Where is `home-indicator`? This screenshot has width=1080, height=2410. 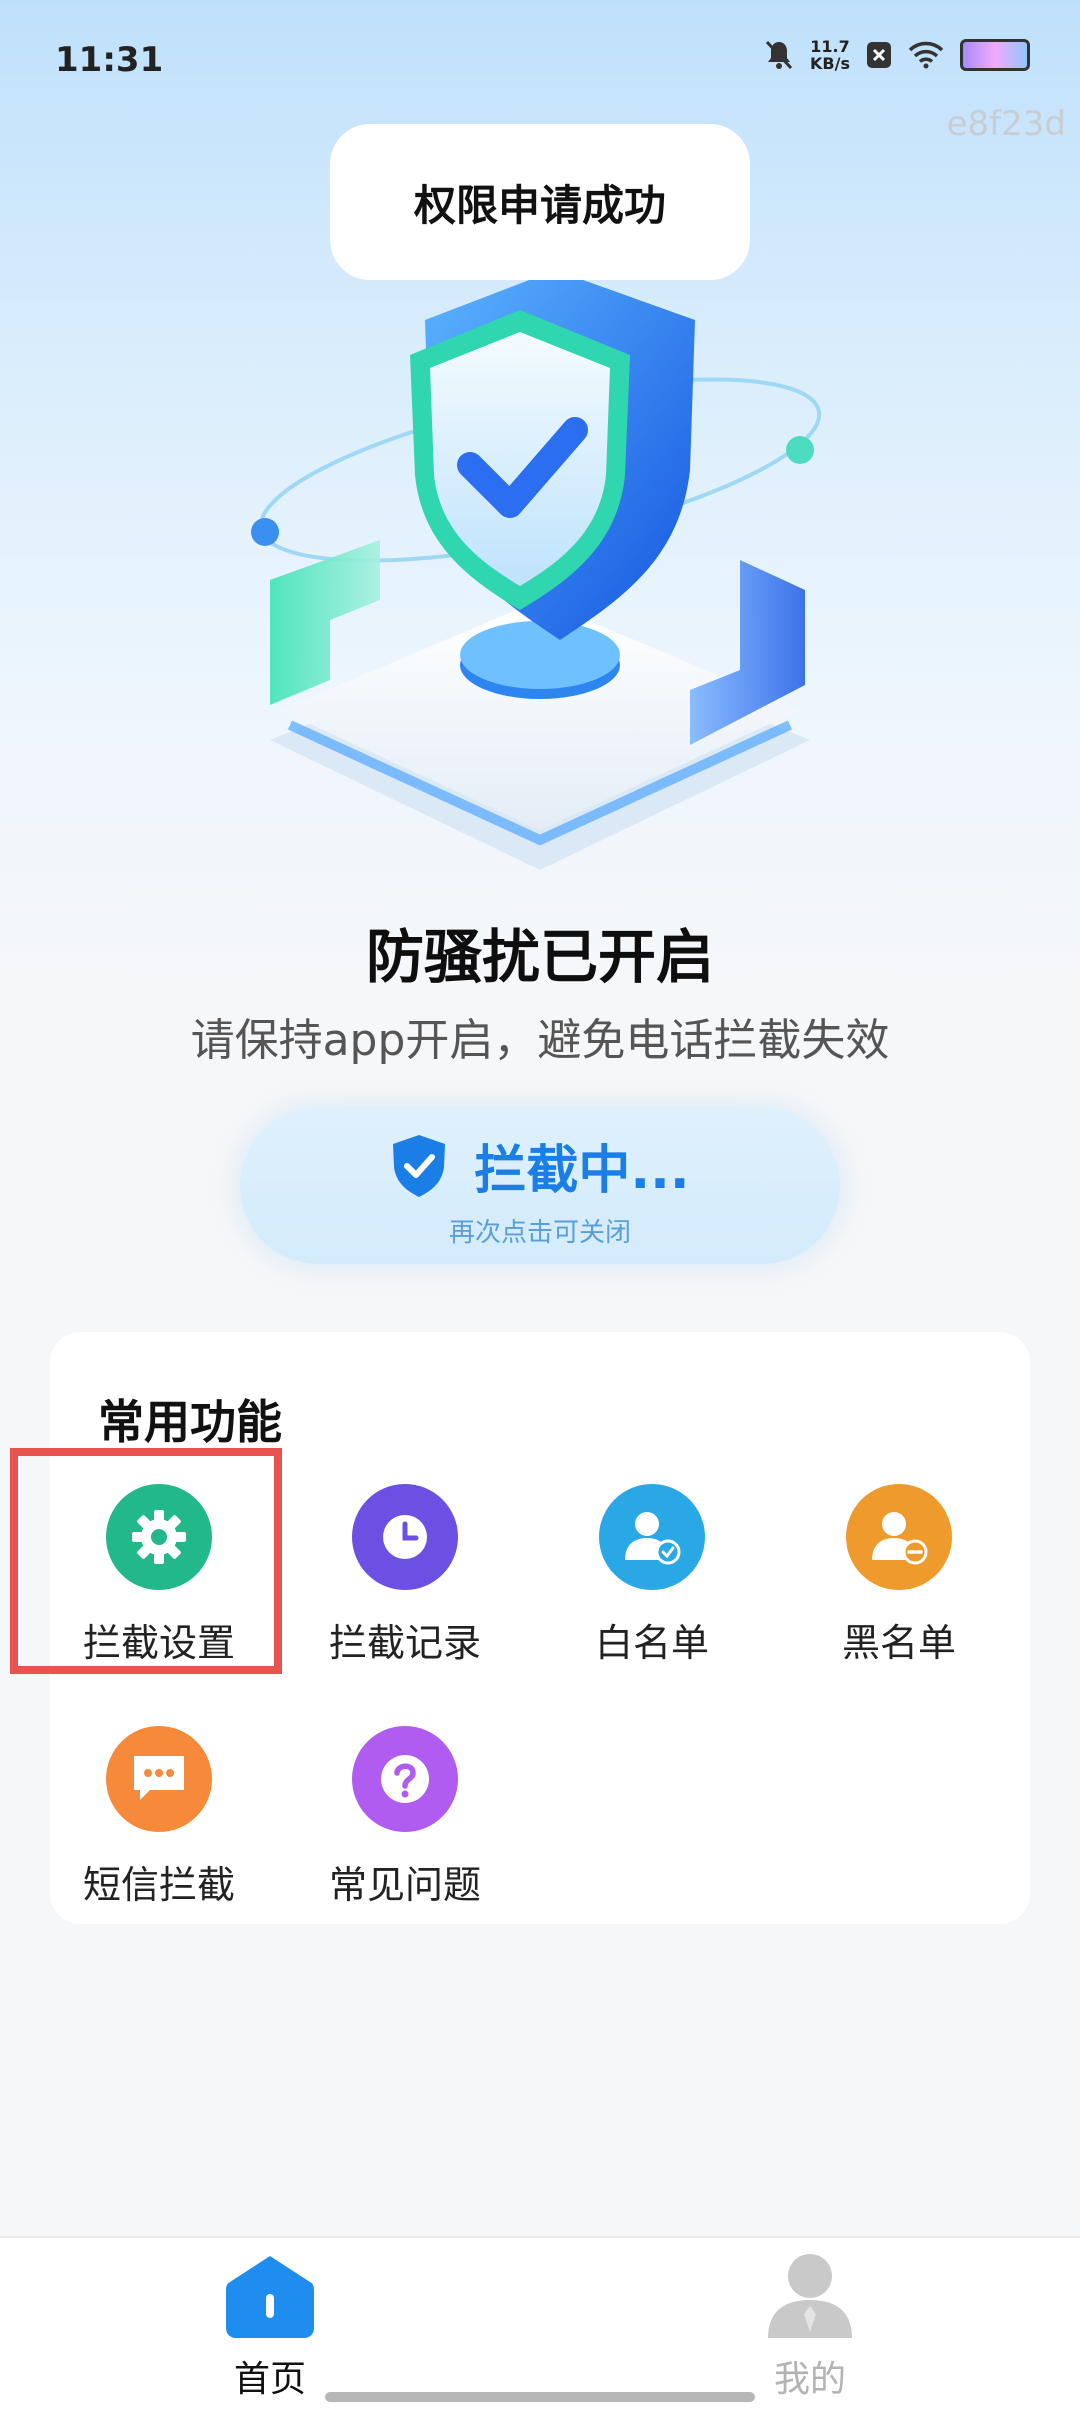
home-indicator is located at coordinates (540, 2397).